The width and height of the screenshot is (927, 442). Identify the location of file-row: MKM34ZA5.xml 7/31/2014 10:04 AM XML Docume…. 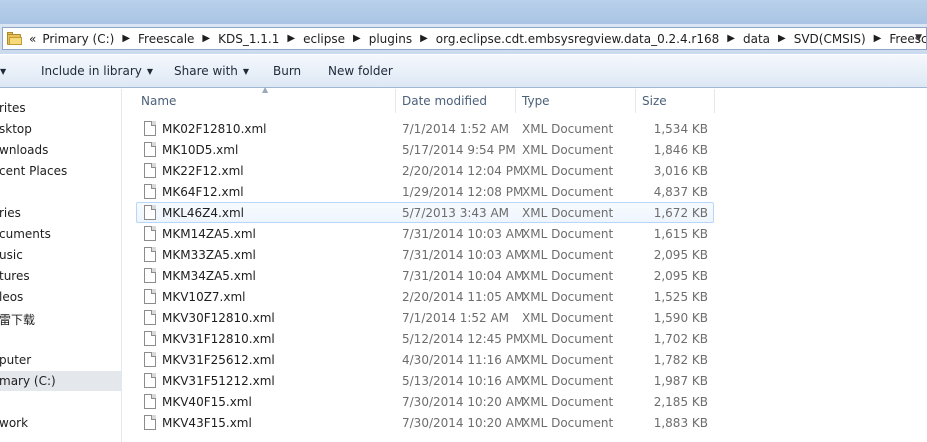
(425, 275).